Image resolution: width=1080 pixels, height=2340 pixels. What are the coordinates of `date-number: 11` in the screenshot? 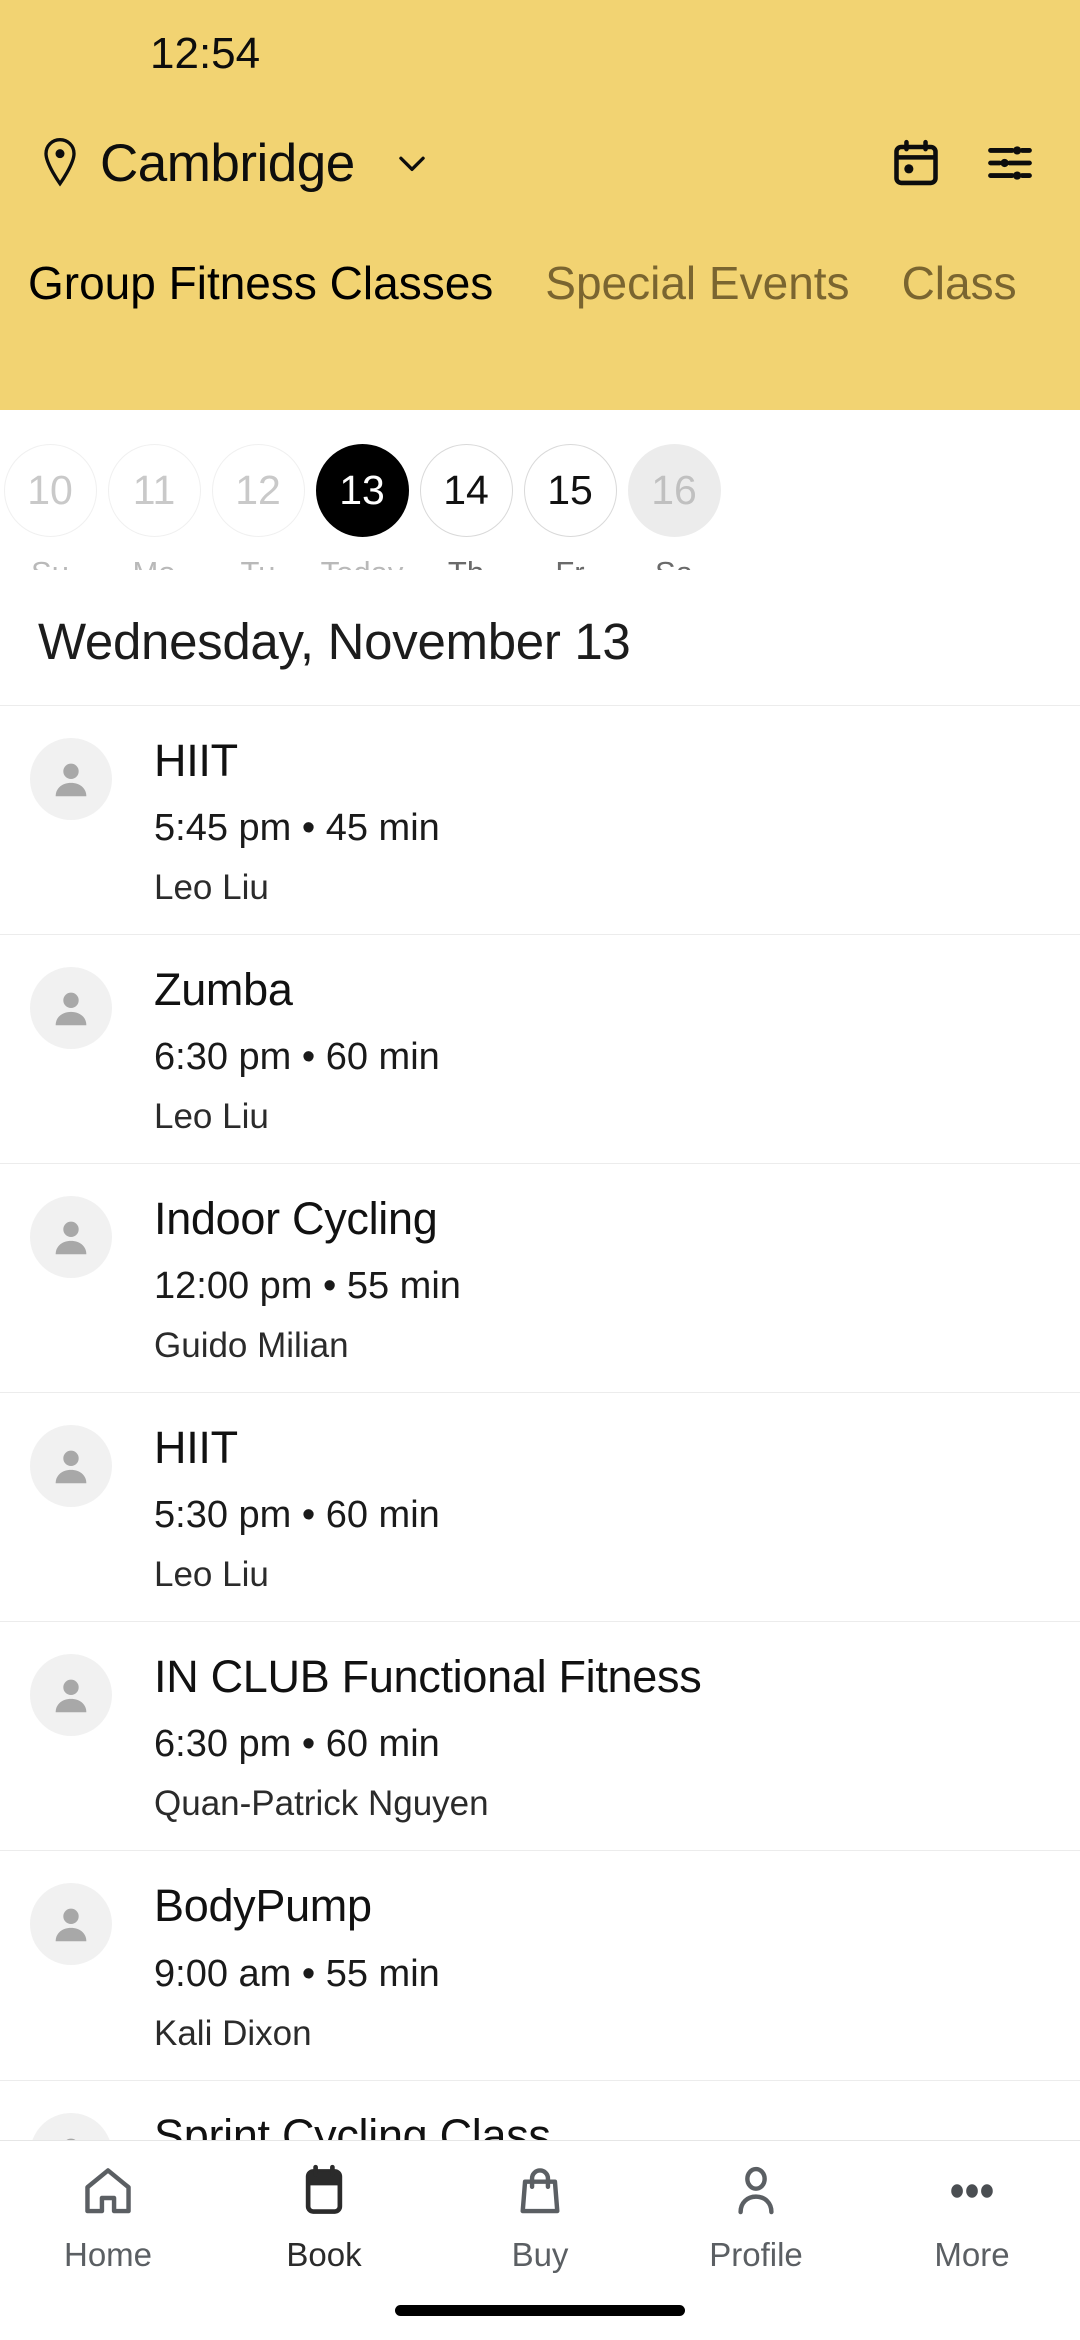 It's located at (154, 490).